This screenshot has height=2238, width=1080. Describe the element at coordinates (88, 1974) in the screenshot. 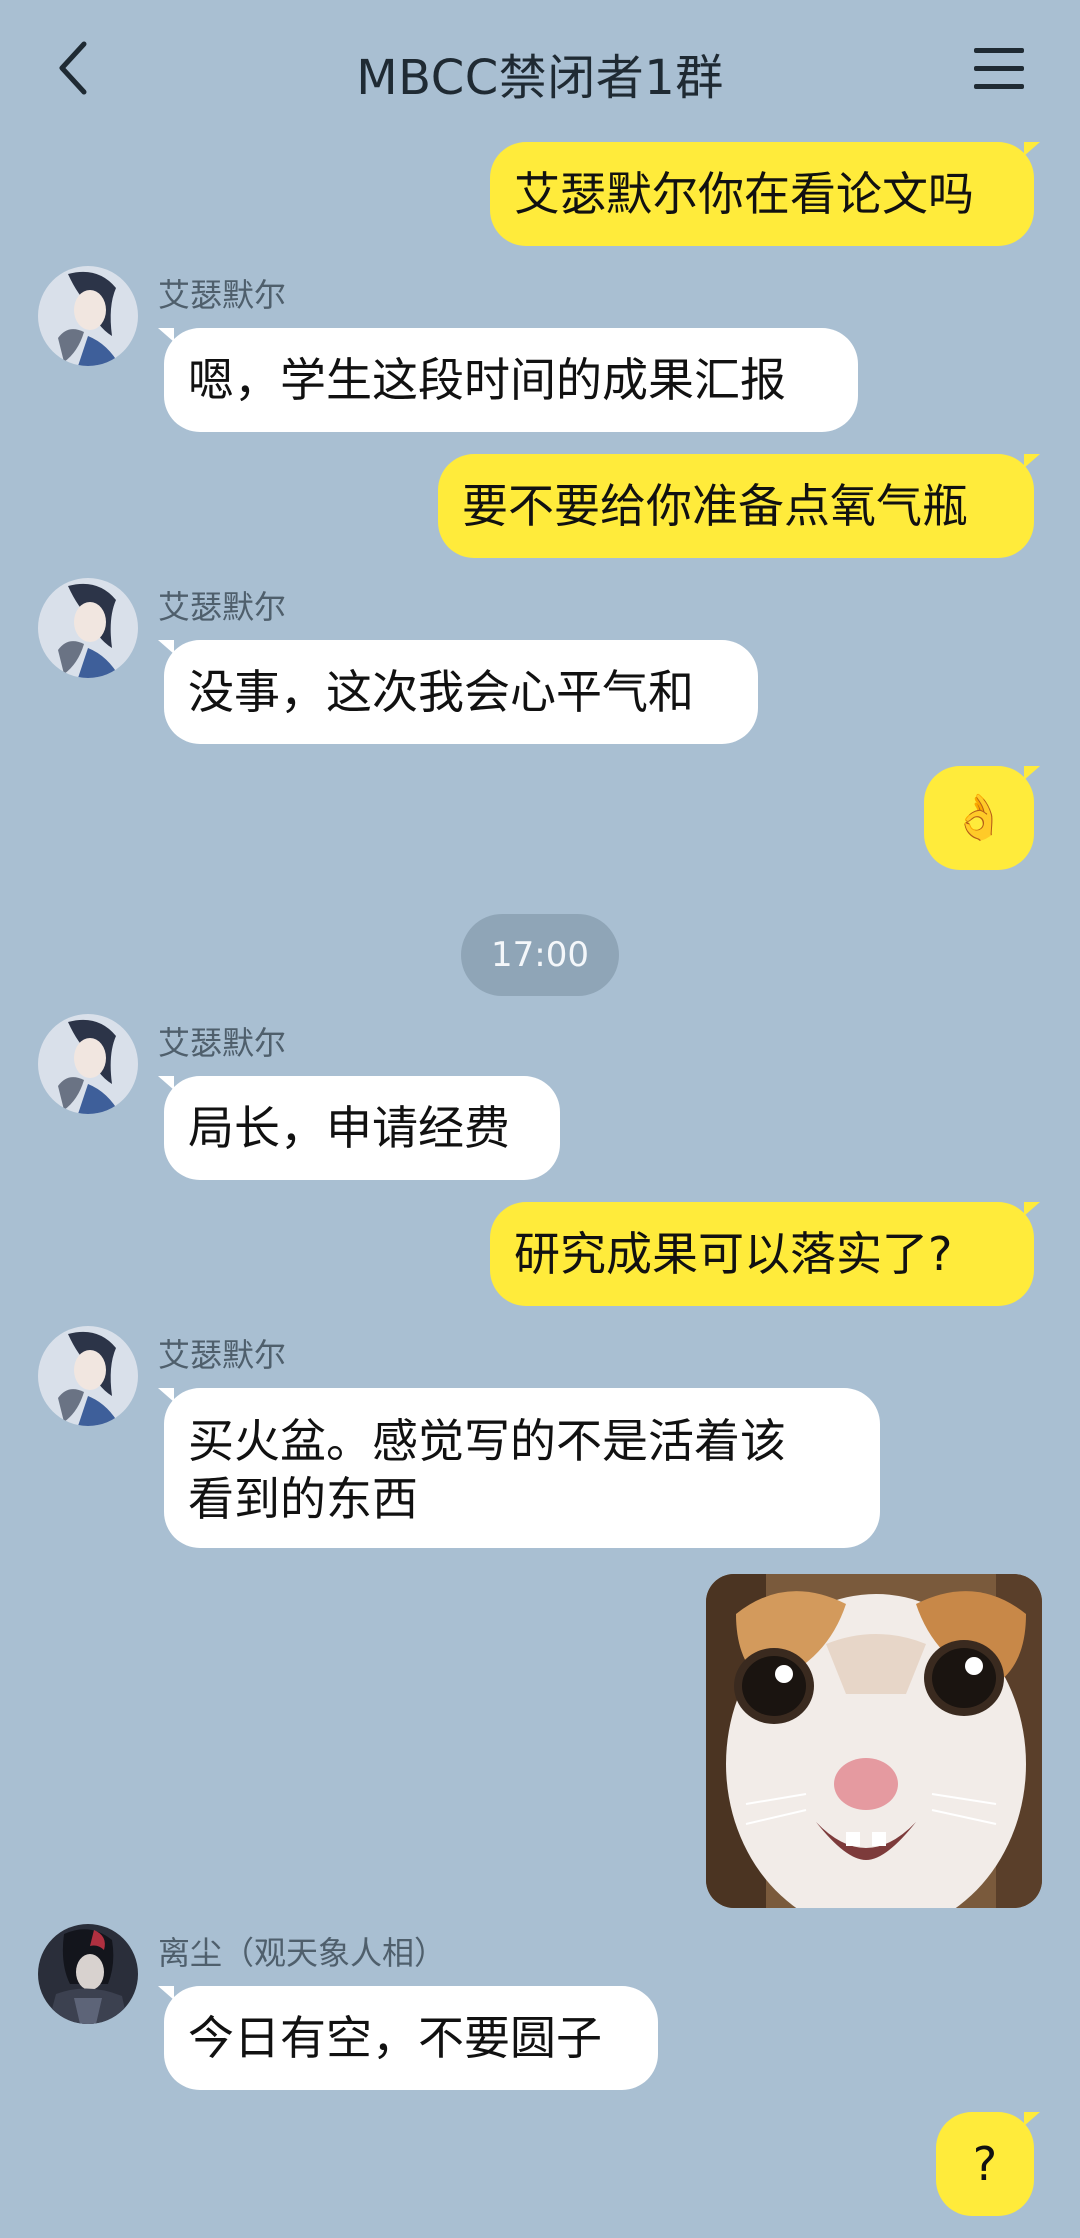

I see `avatar-lichen` at that location.